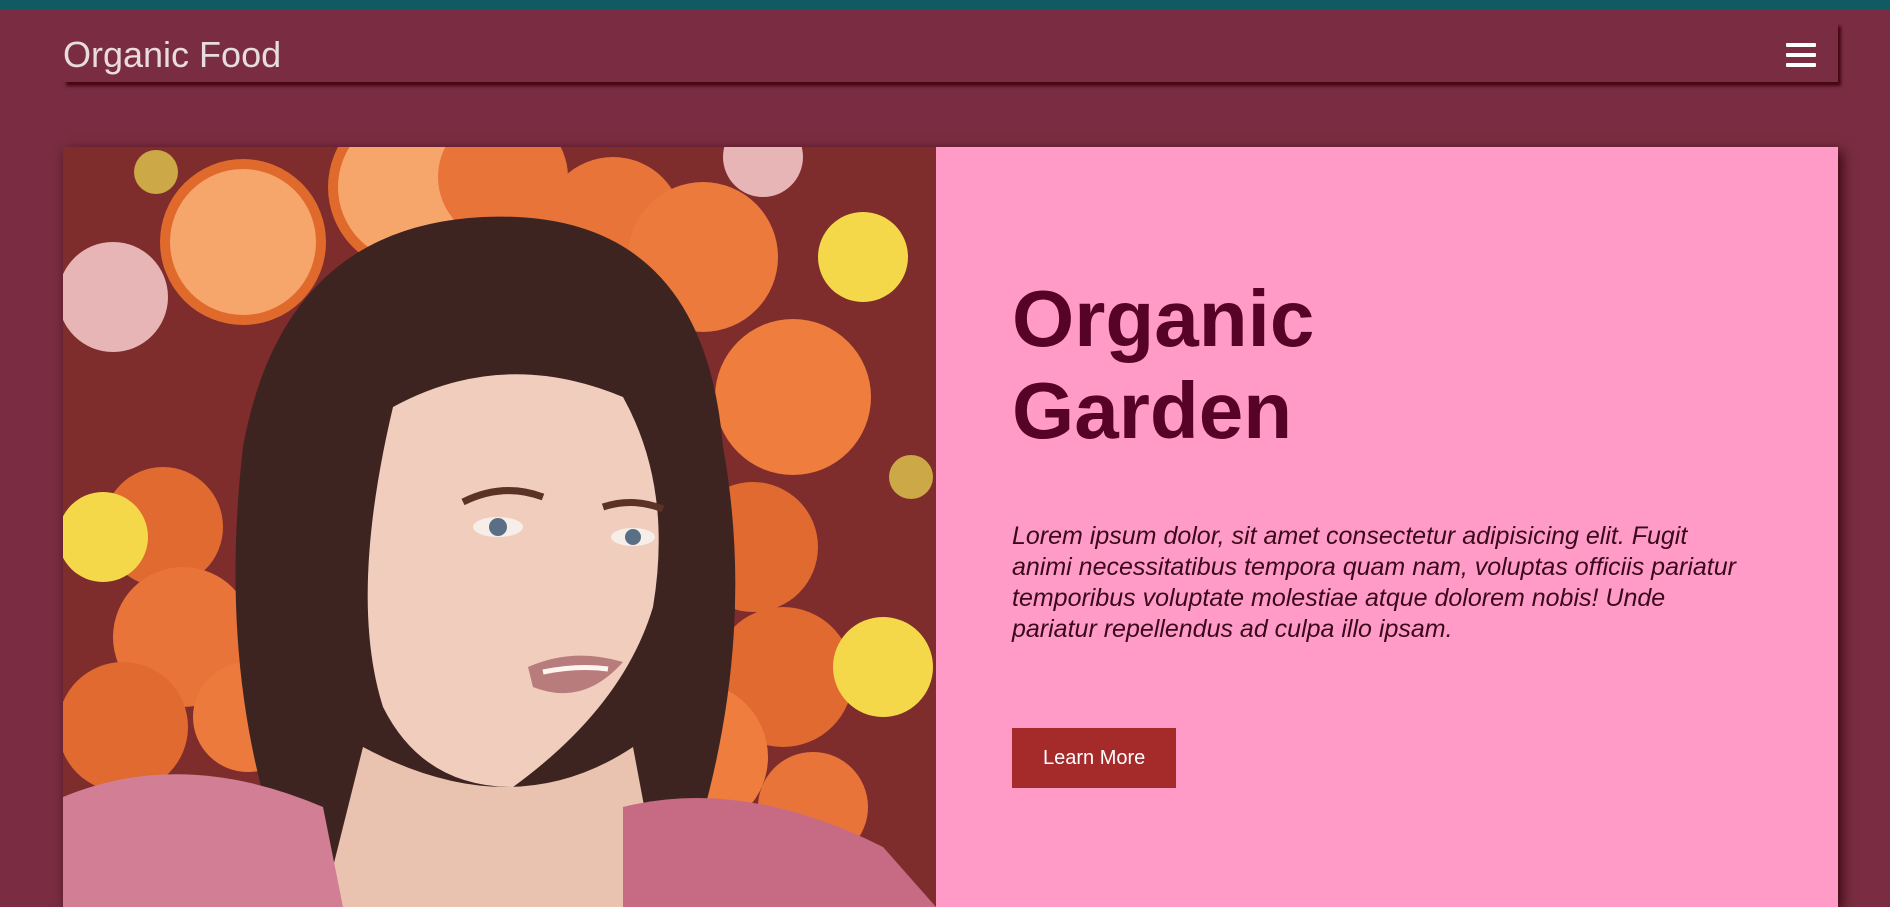 The height and width of the screenshot is (907, 1890). What do you see at coordinates (945, 4) in the screenshot?
I see `top-accent-strip` at bounding box center [945, 4].